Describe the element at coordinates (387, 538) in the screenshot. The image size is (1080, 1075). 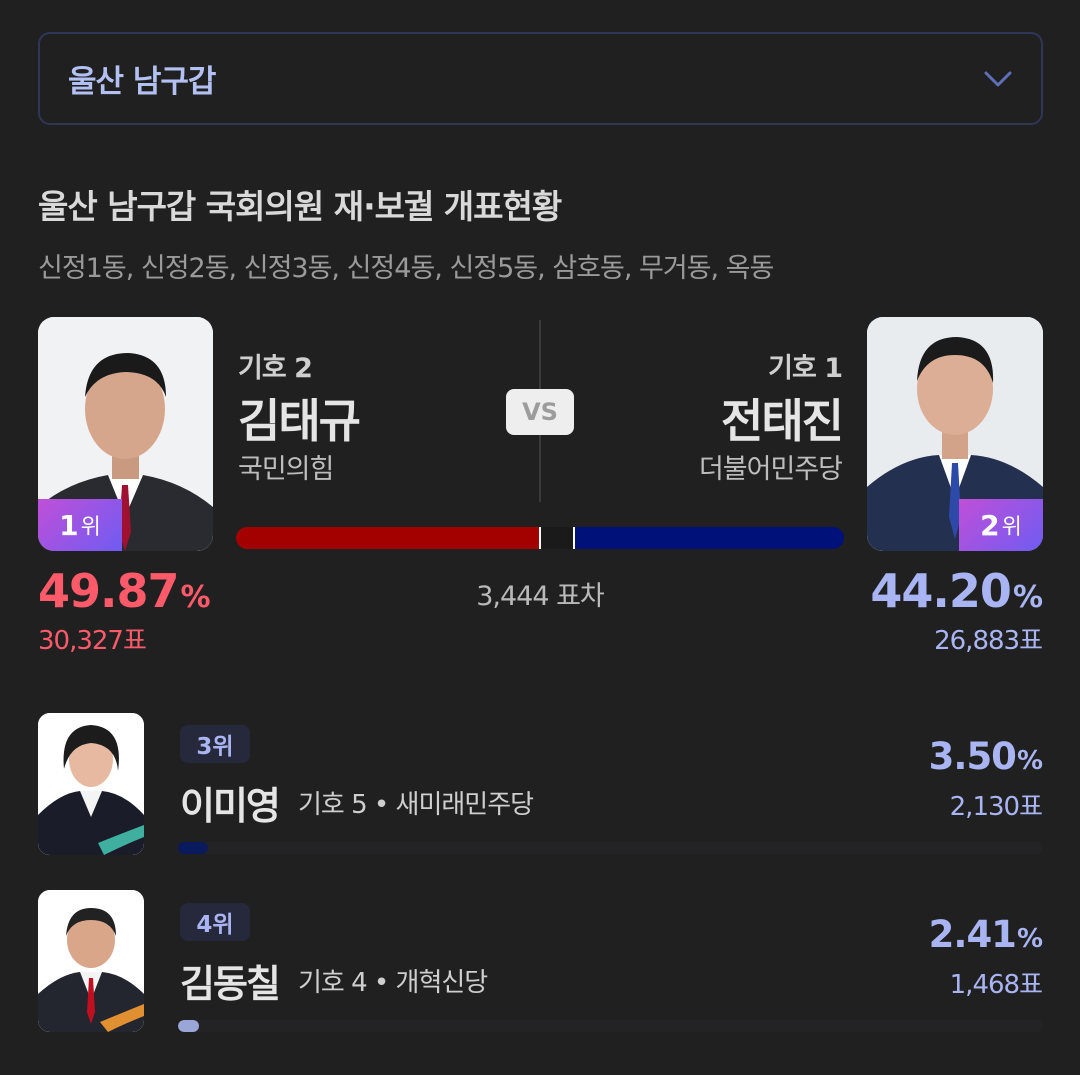
I see `vote-share-left` at that location.